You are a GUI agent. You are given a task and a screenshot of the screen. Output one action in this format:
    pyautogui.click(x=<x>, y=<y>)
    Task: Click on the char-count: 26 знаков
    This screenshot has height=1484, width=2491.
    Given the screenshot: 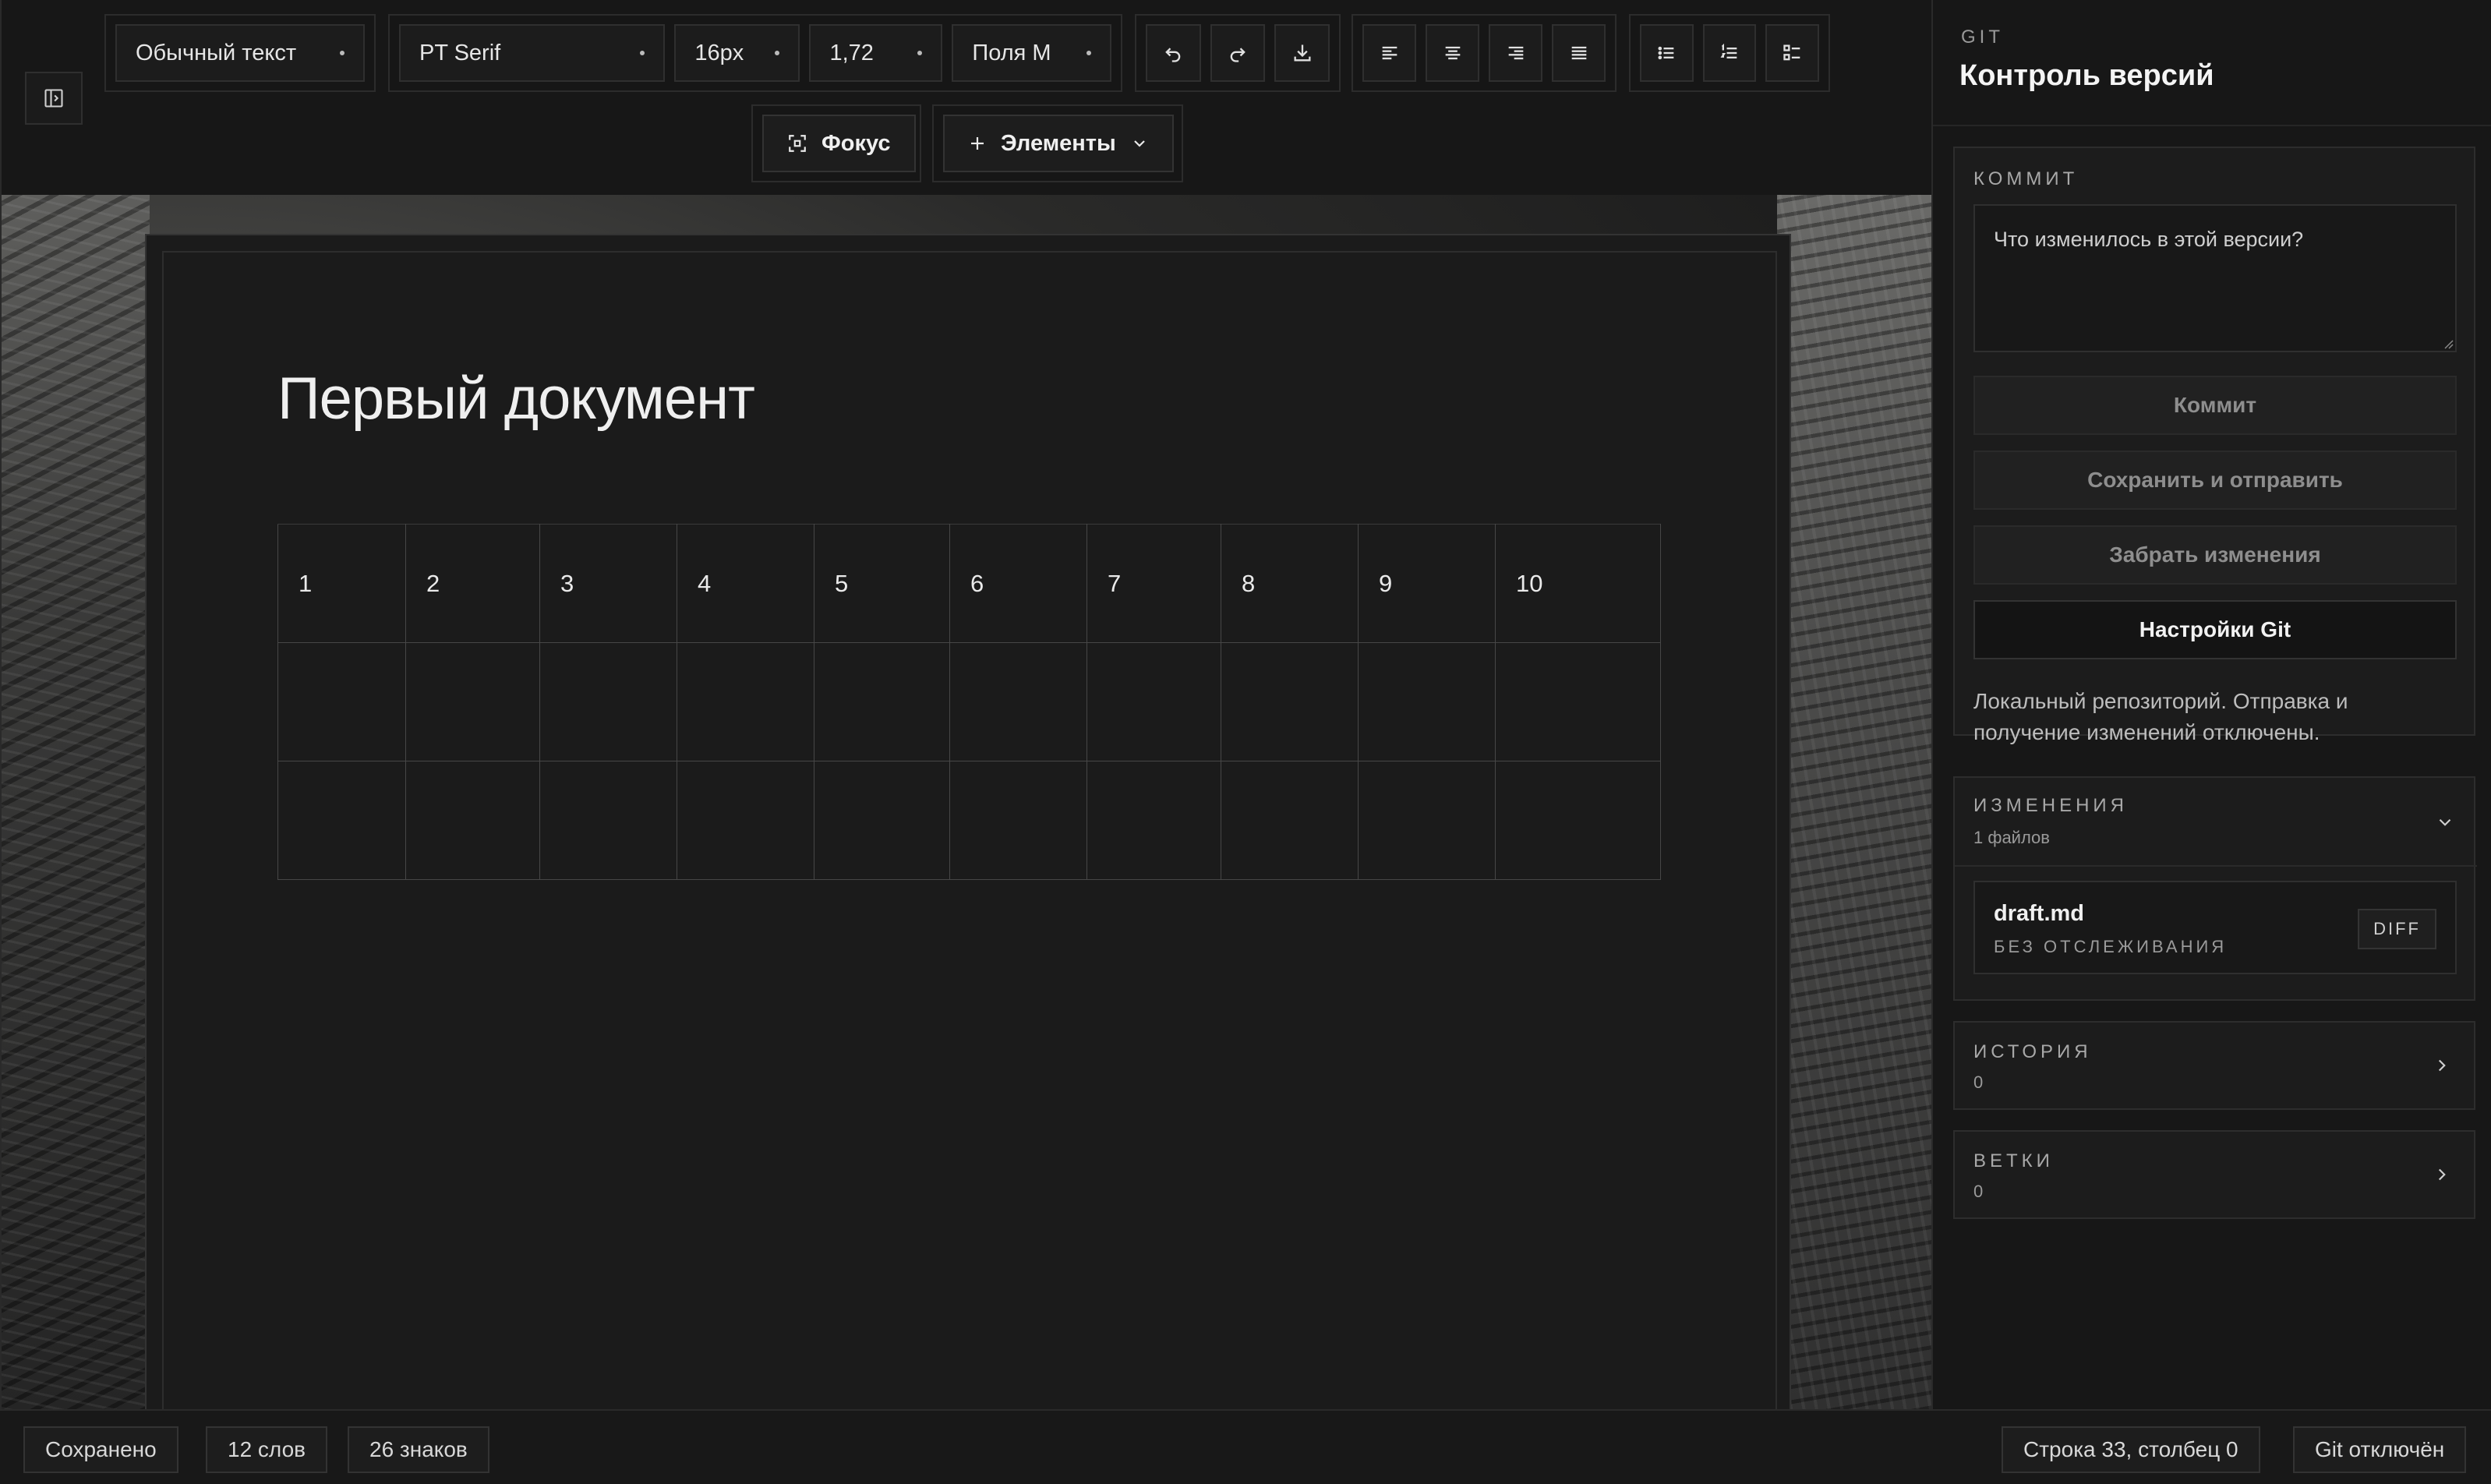 What is the action you would take?
    pyautogui.click(x=418, y=1449)
    